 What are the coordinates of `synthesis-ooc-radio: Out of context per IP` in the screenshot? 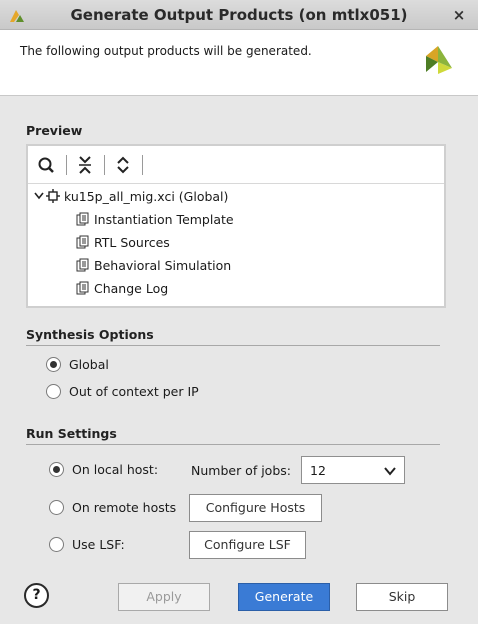 It's located at (122, 391).